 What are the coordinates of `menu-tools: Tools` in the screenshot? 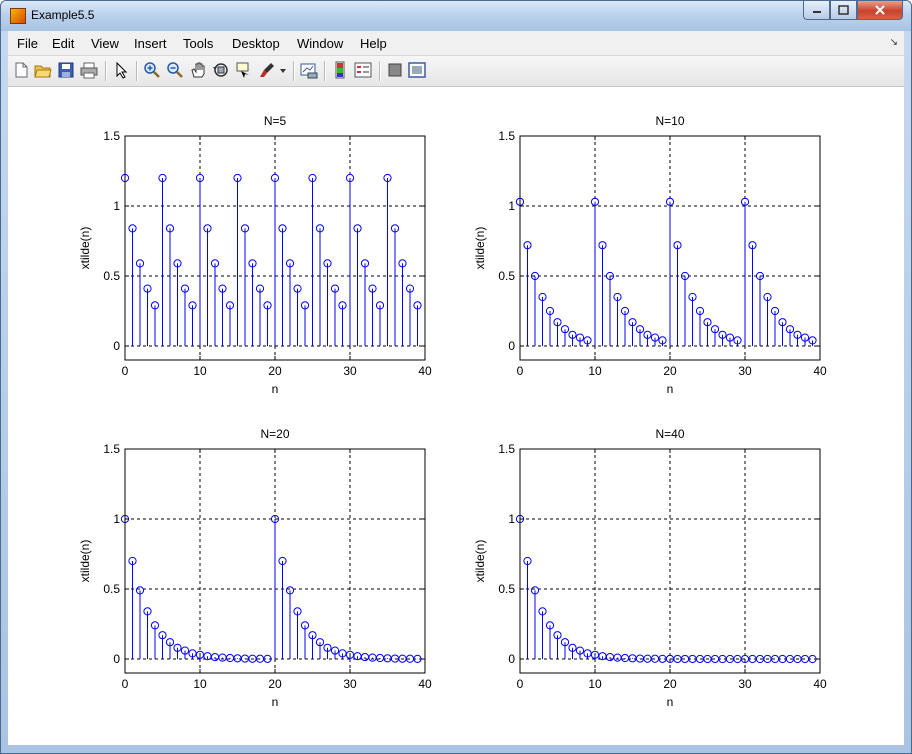 It's located at (198, 43).